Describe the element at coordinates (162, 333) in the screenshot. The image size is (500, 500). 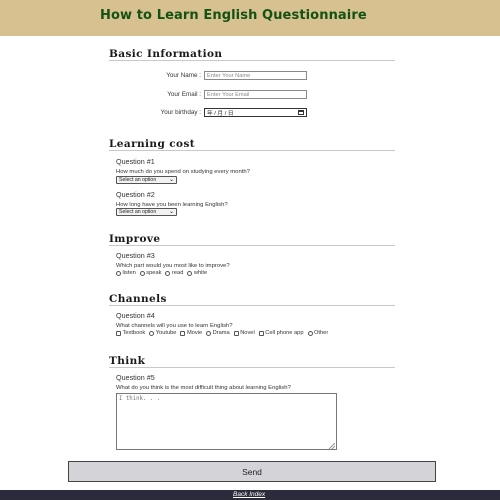
I see `option-youtube: Youtube` at that location.